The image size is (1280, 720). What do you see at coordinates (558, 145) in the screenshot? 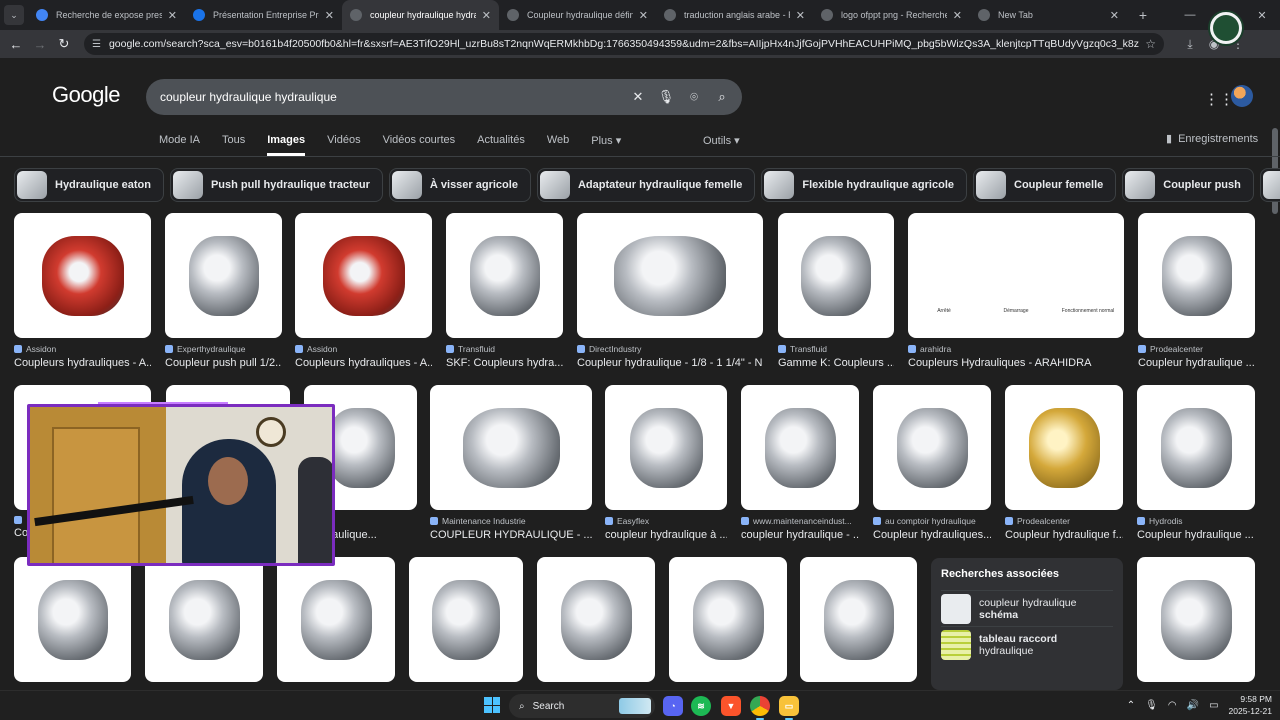
I see `tab-web: Web` at bounding box center [558, 145].